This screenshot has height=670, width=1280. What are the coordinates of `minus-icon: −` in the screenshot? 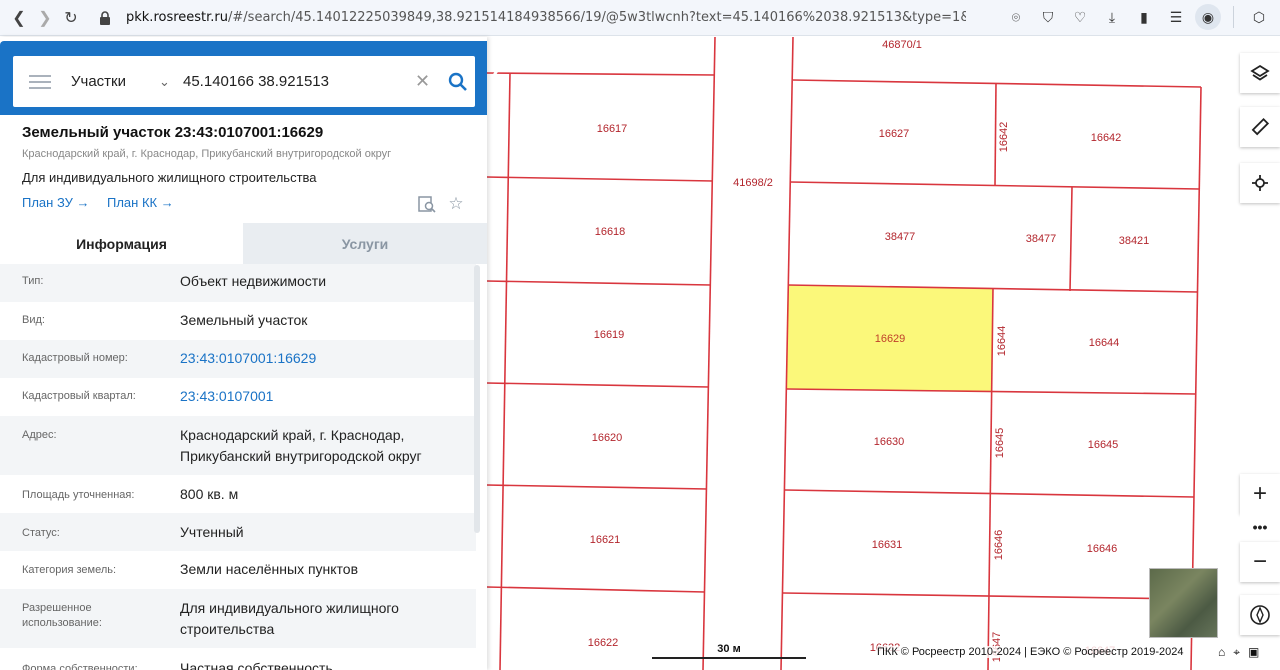 It's located at (1259, 561).